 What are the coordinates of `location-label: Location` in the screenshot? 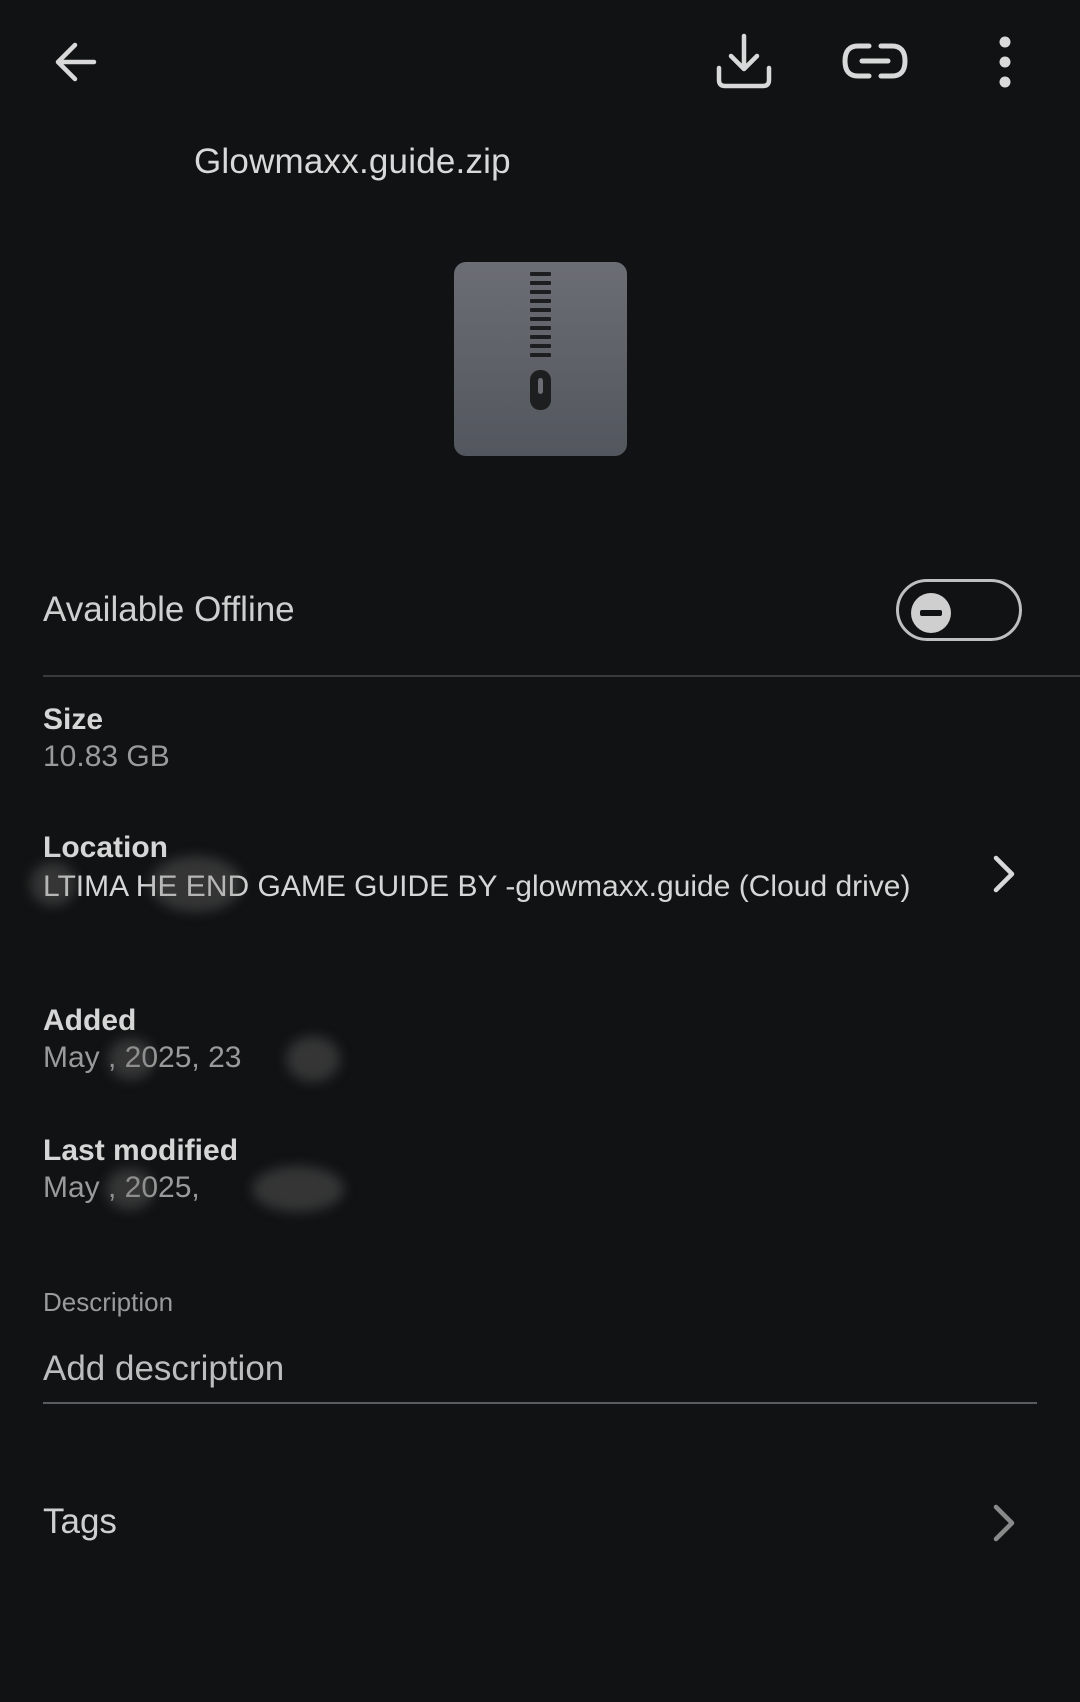 It's located at (105, 847).